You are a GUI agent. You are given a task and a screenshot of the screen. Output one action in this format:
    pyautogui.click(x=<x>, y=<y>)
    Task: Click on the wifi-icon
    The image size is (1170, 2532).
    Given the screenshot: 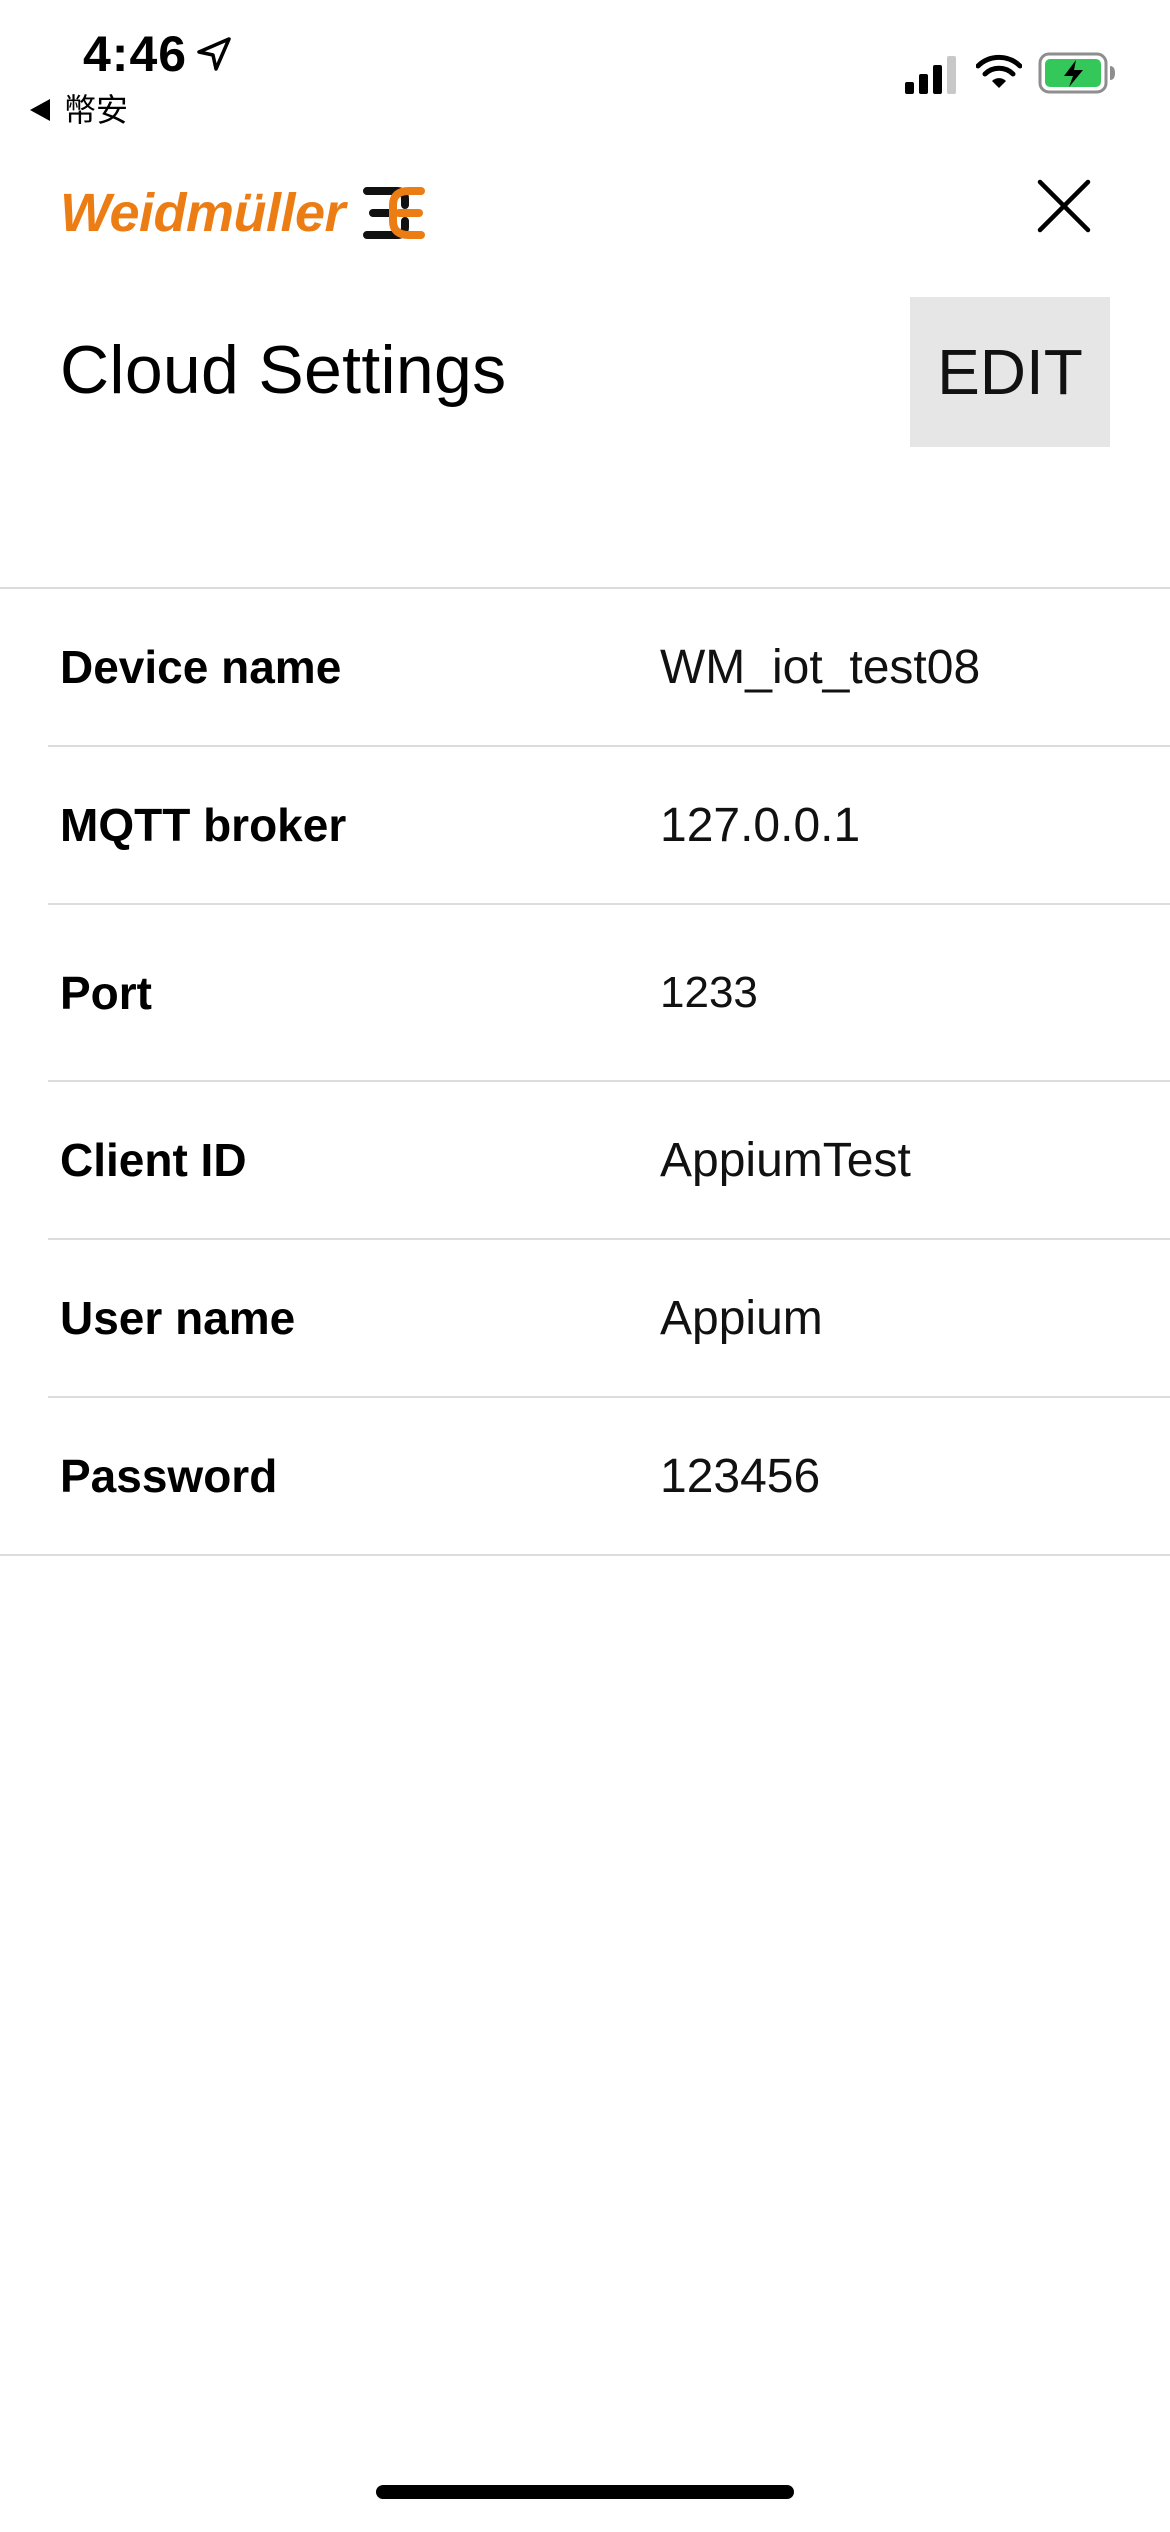 What is the action you would take?
    pyautogui.click(x=999, y=71)
    